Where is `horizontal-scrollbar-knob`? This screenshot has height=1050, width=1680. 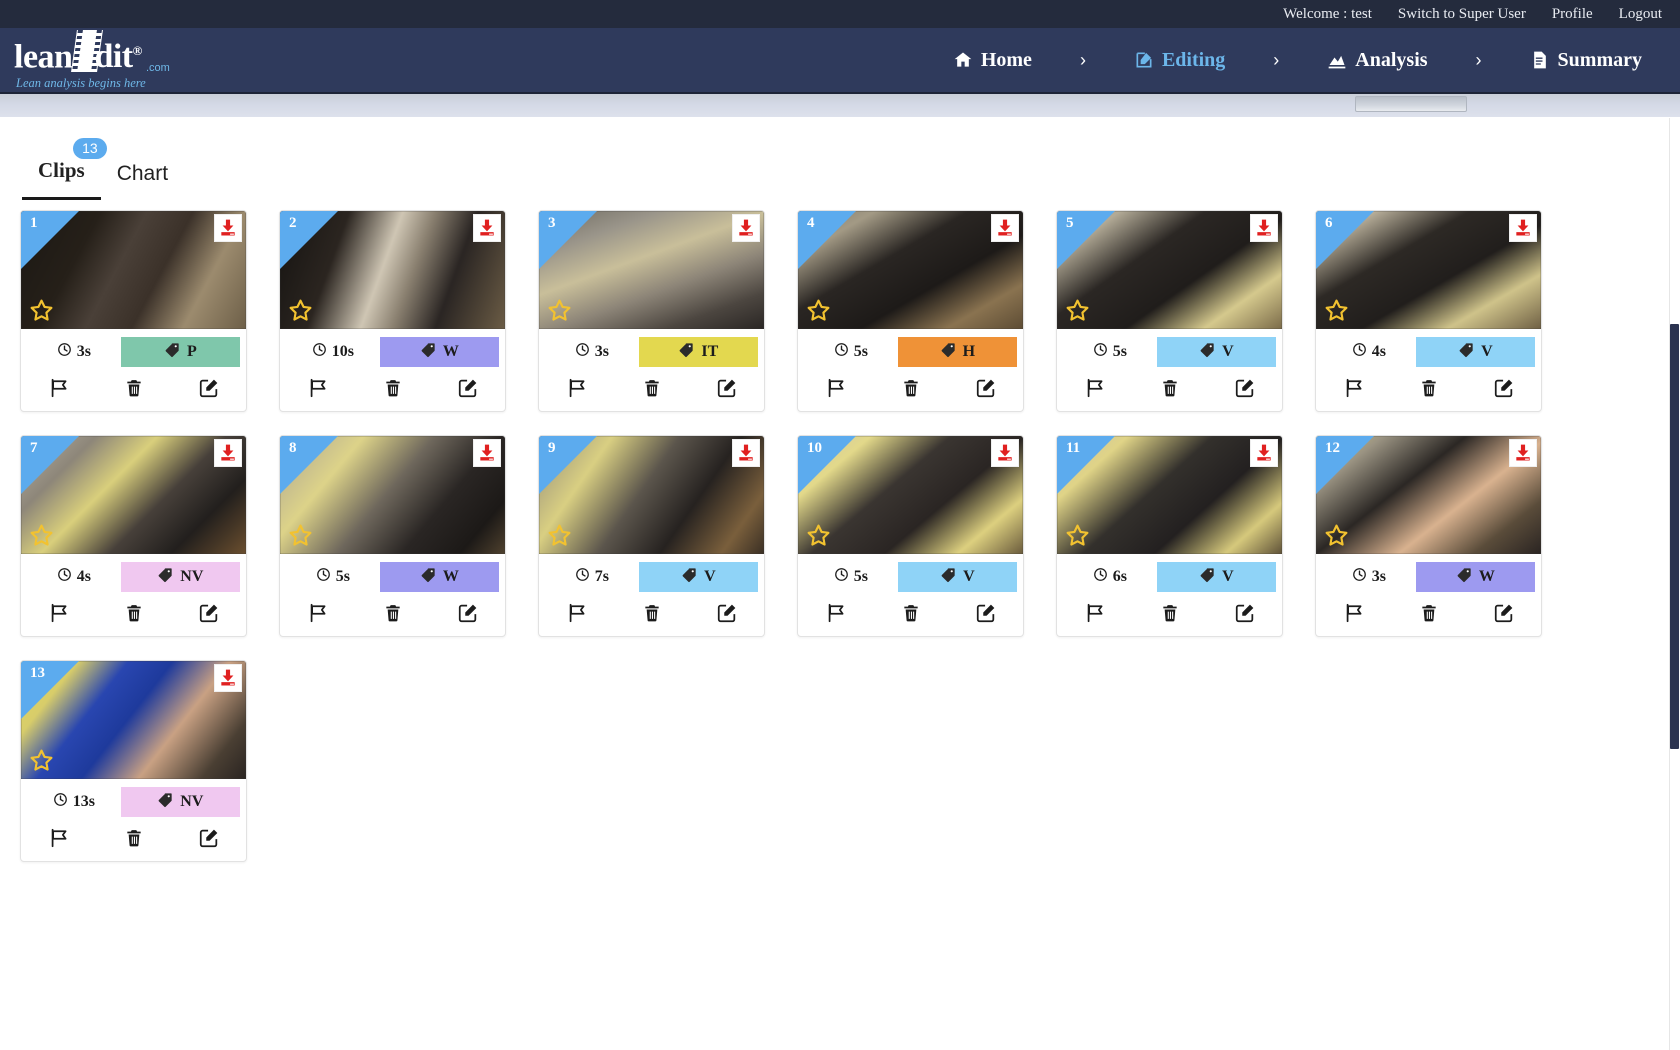
horizontal-scrollbar-knob is located at coordinates (1411, 104).